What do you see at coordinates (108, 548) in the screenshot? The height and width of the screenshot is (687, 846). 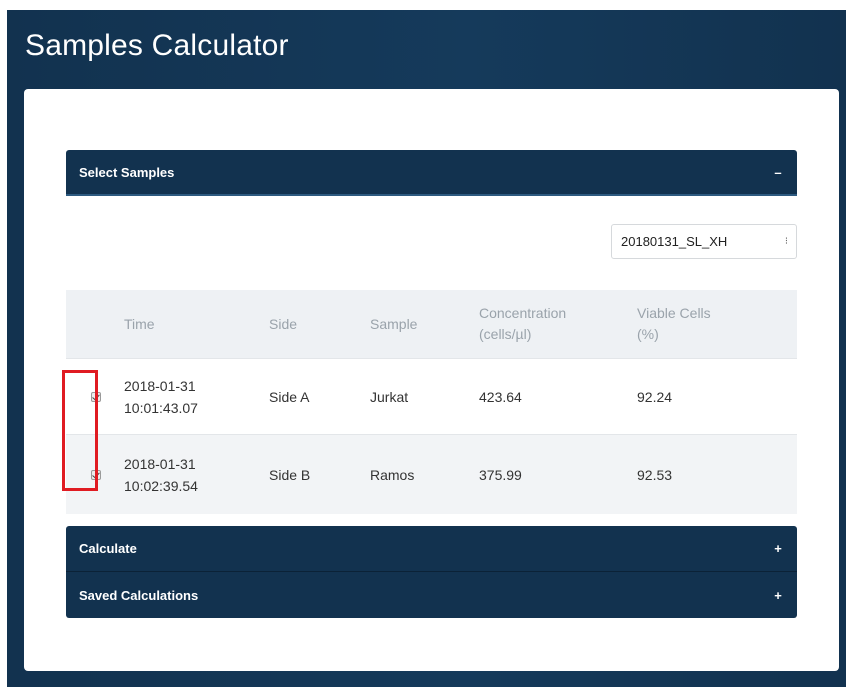 I see `calculate-label: Calculate` at bounding box center [108, 548].